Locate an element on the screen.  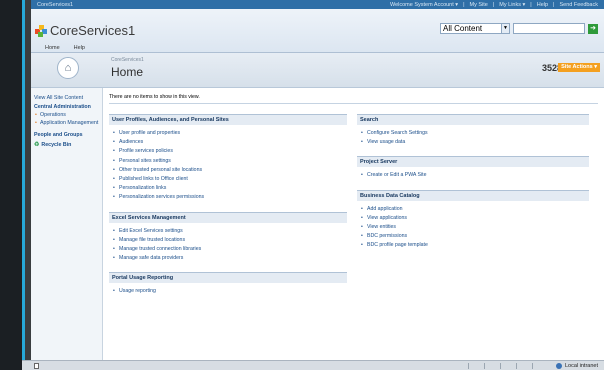
search-scope-select: All Content ▼ is located at coordinates (475, 28).